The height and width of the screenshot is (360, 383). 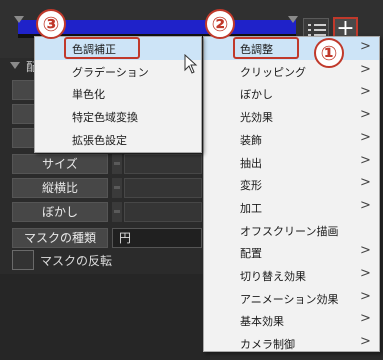 What do you see at coordinates (117, 188) in the screenshot?
I see `aspect-slider-handle` at bounding box center [117, 188].